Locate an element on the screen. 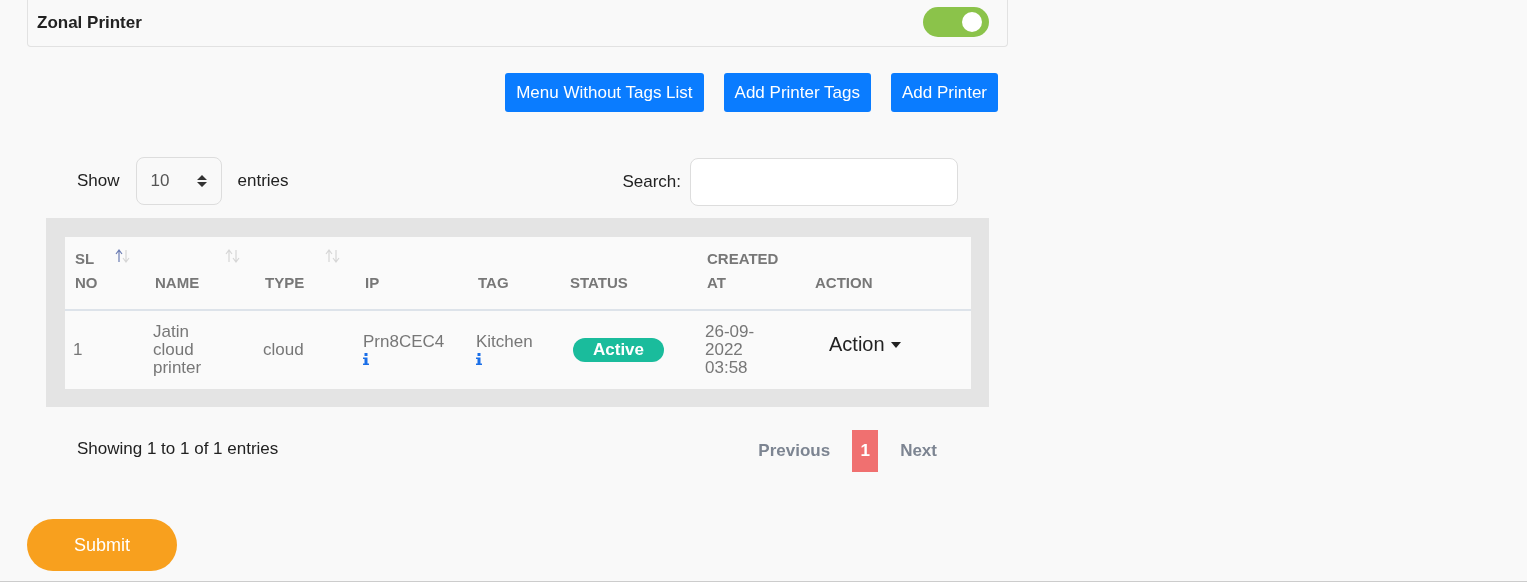 The width and height of the screenshot is (1527, 582). column-header: CREATED AT is located at coordinates (746, 271).